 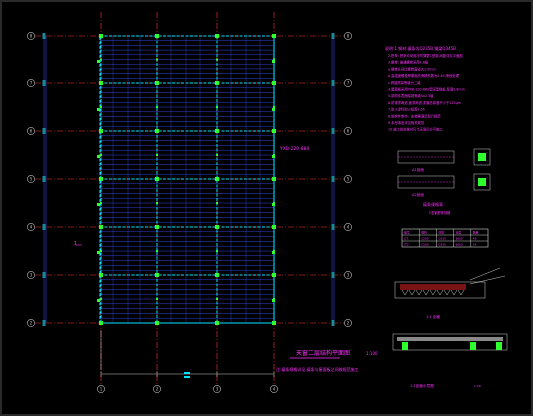 I want to click on table-cell: 规格, so click(x=424, y=233).